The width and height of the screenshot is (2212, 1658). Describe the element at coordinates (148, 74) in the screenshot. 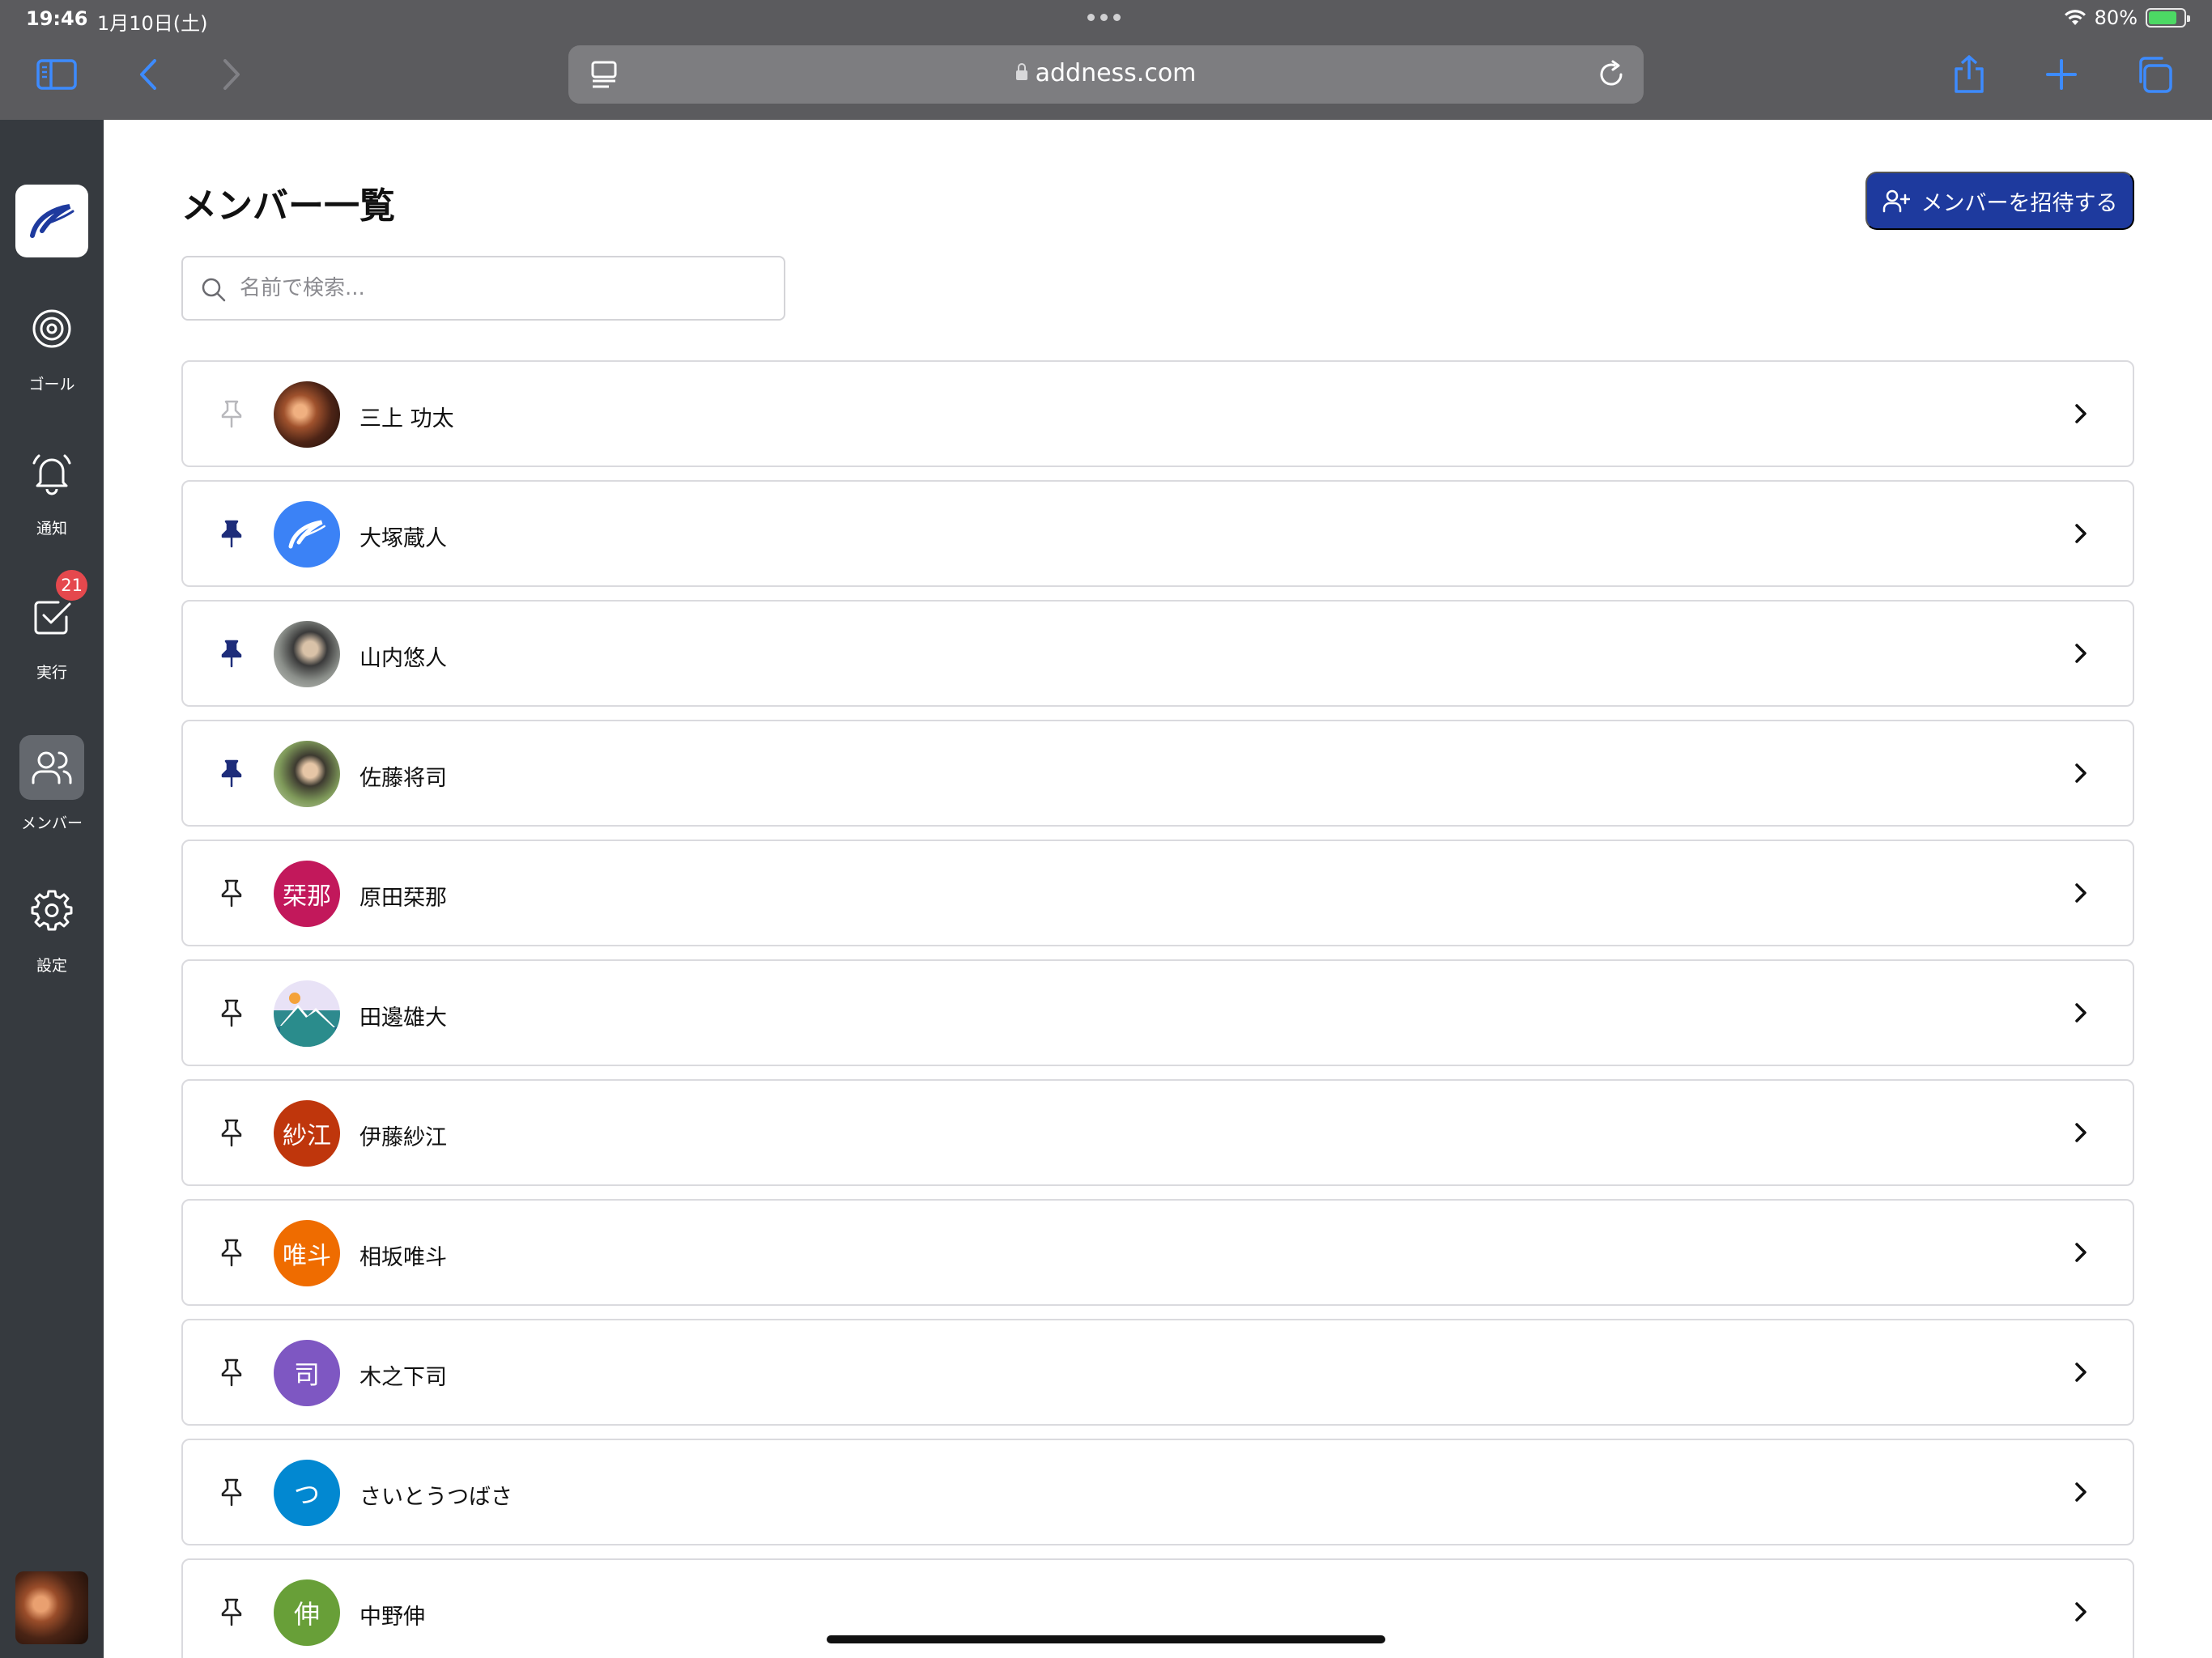

I see `back-icon` at that location.